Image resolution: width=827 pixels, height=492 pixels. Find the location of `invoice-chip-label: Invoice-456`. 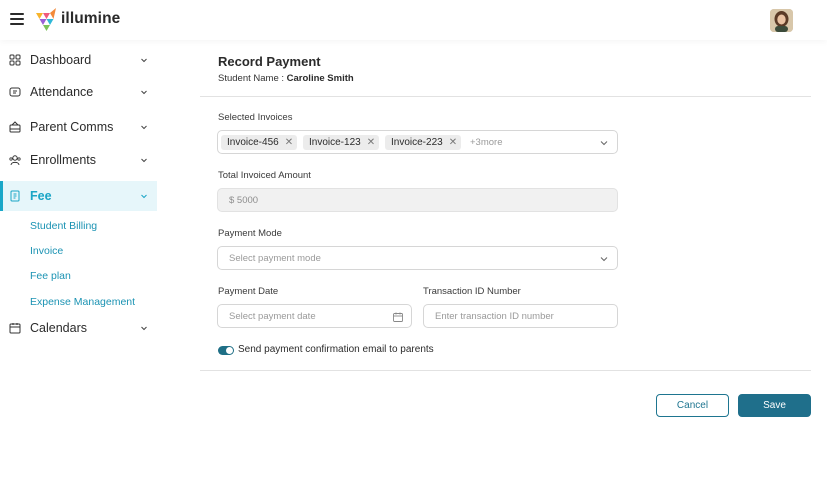

invoice-chip-label: Invoice-456 is located at coordinates (253, 142).